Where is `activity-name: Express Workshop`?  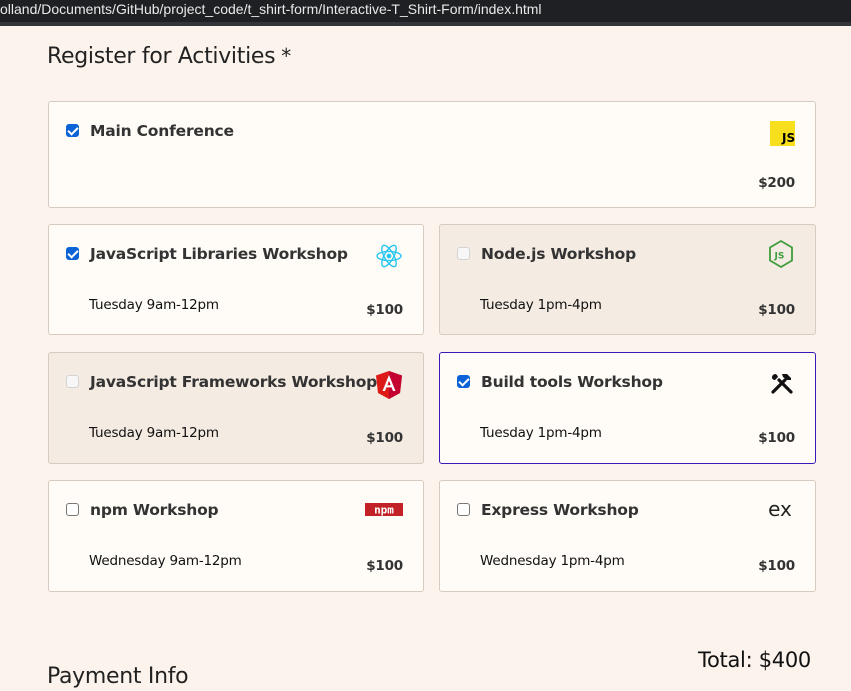 activity-name: Express Workshop is located at coordinates (560, 510).